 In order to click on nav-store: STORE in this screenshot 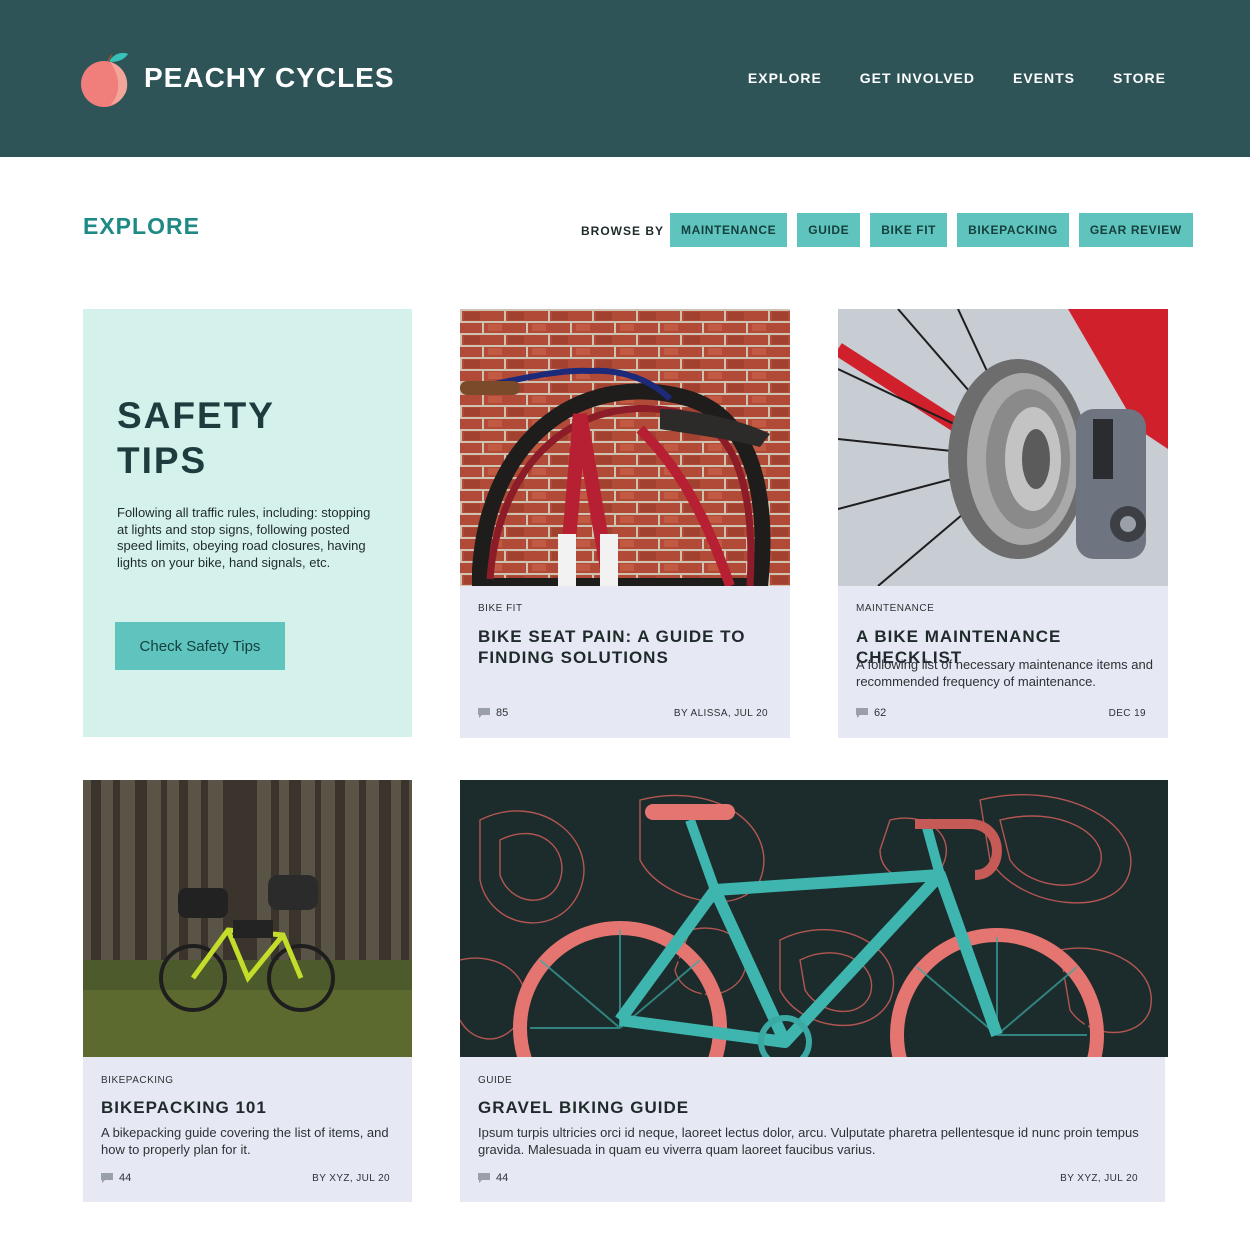, I will do `click(1139, 78)`.